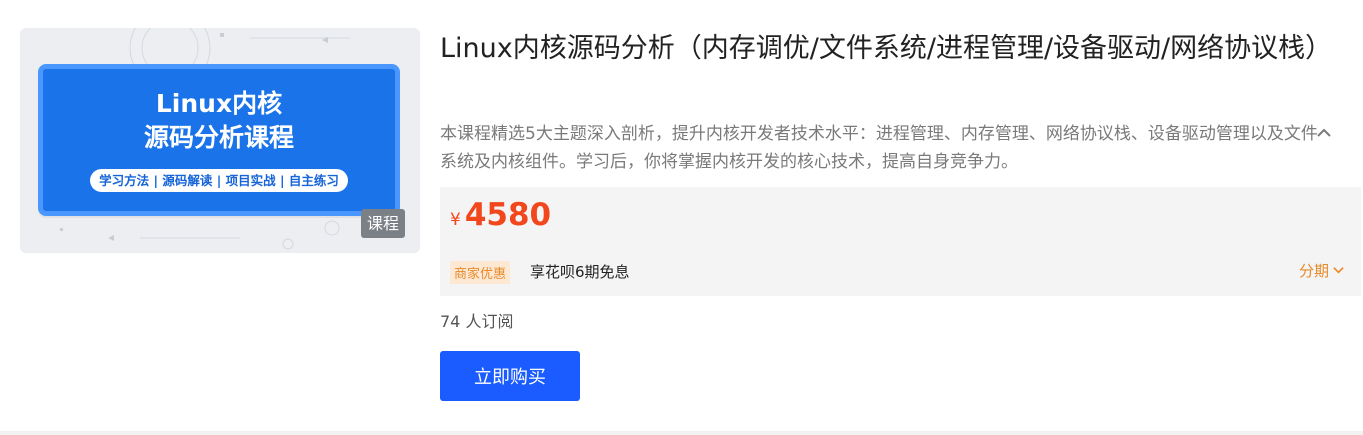 Image resolution: width=1363 pixels, height=435 pixels. I want to click on cover-card: Linux内核 源码分析课程 学习方法 | 源码解读 | 项目实战 | 自主练习, so click(219, 140).